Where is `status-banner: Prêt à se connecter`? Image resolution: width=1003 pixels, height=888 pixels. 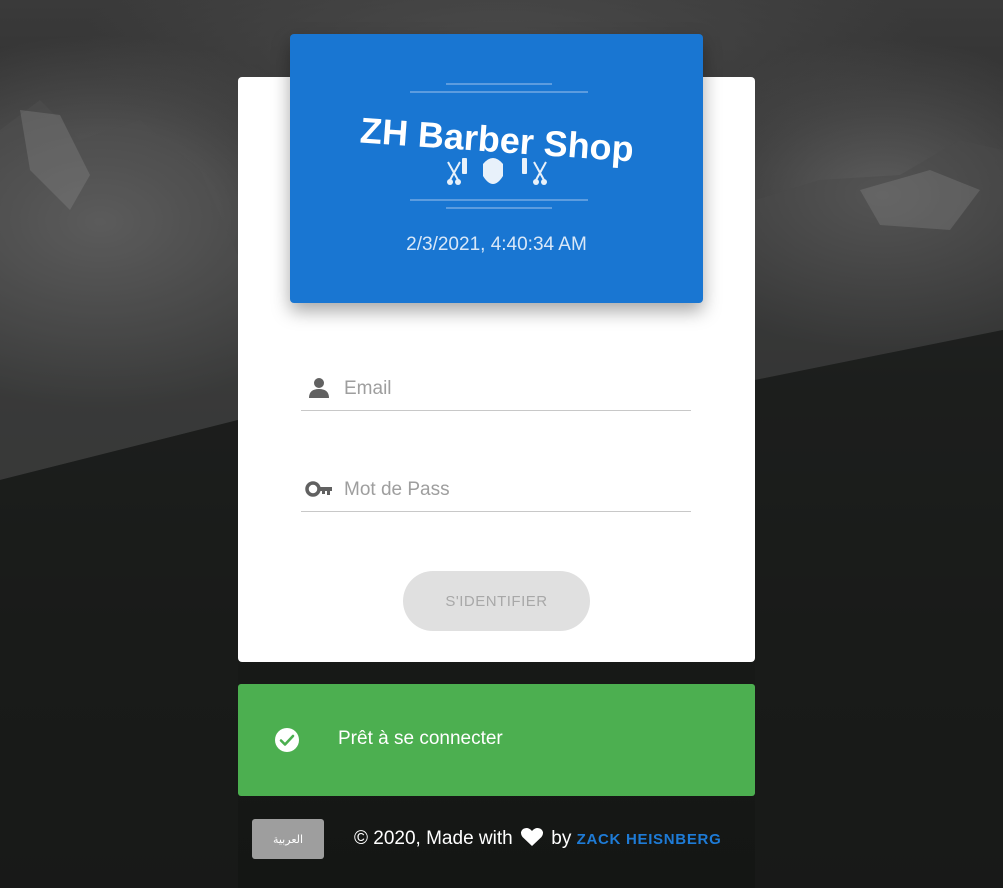 status-banner: Prêt à se connecter is located at coordinates (496, 740).